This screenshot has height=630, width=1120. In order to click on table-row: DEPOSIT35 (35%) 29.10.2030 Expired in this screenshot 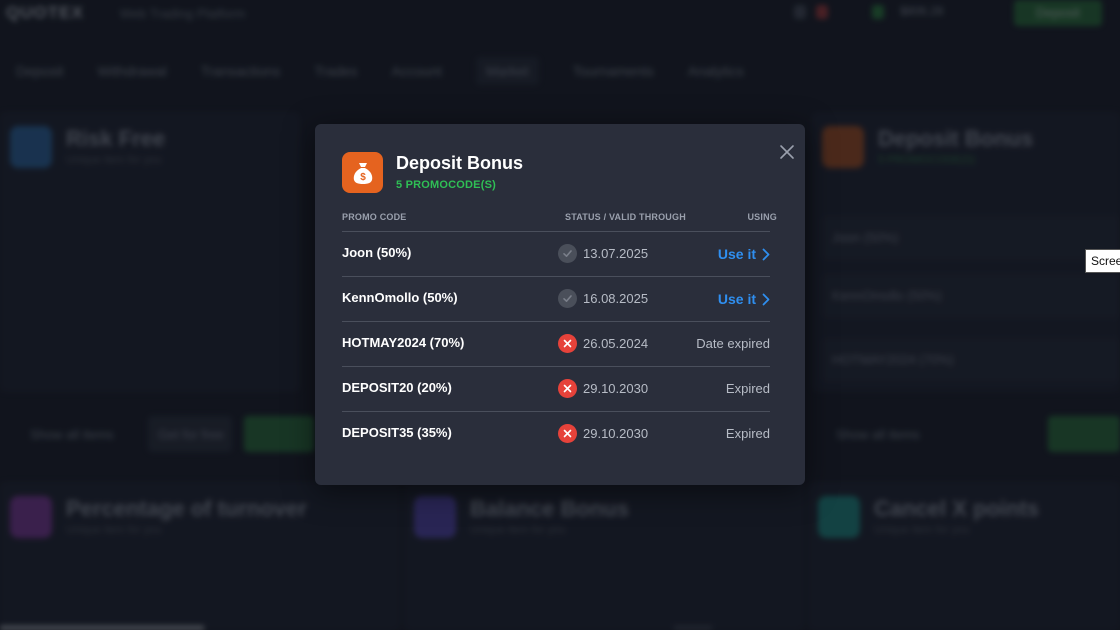, I will do `click(556, 433)`.